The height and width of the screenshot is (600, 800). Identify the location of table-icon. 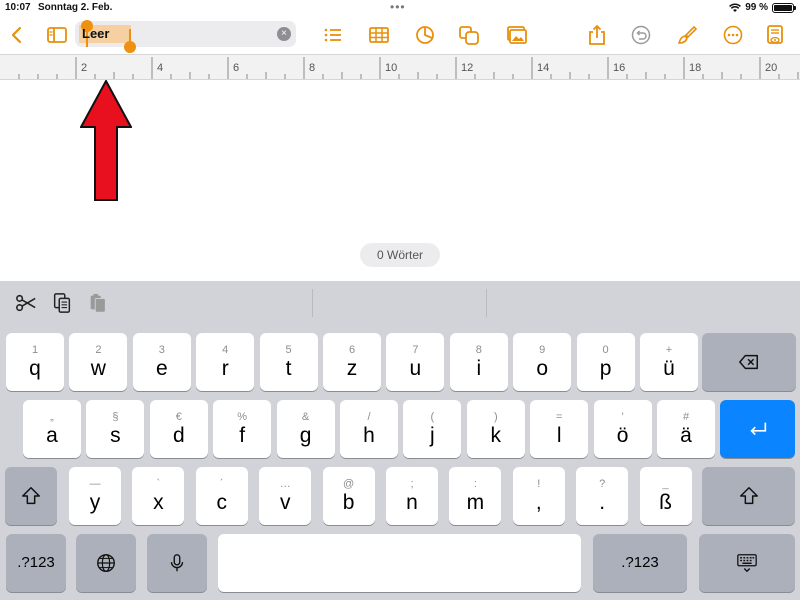
(379, 35).